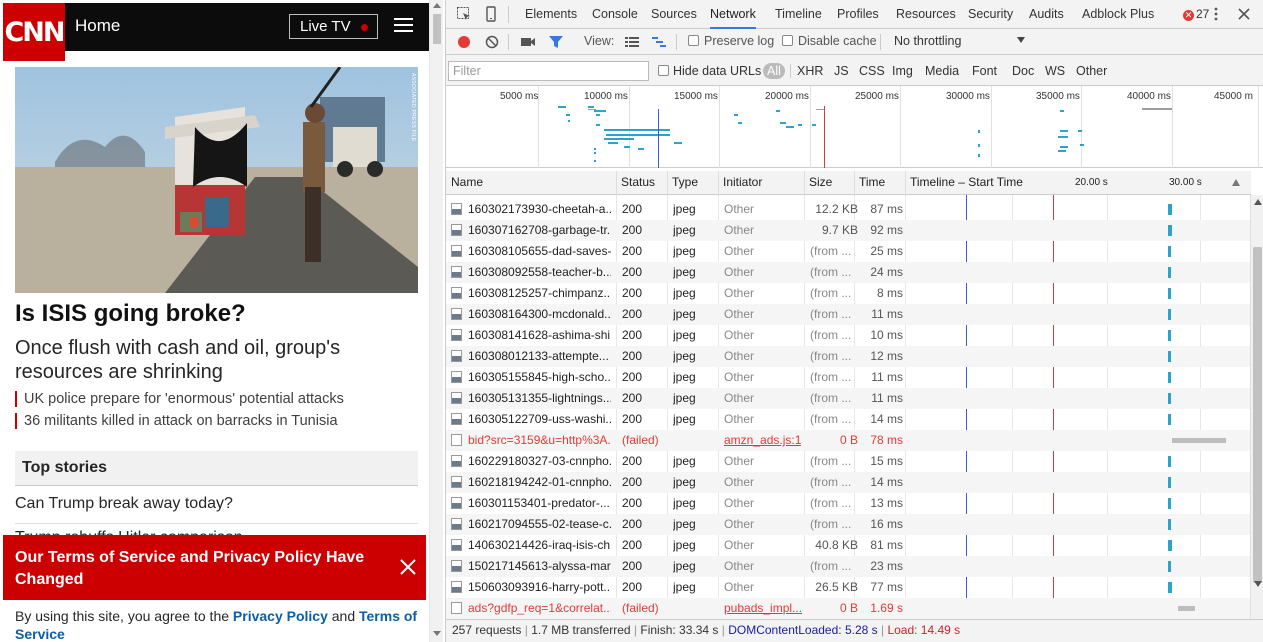  Describe the element at coordinates (1236, 182) in the screenshot. I see `sort-ascending-icon` at that location.